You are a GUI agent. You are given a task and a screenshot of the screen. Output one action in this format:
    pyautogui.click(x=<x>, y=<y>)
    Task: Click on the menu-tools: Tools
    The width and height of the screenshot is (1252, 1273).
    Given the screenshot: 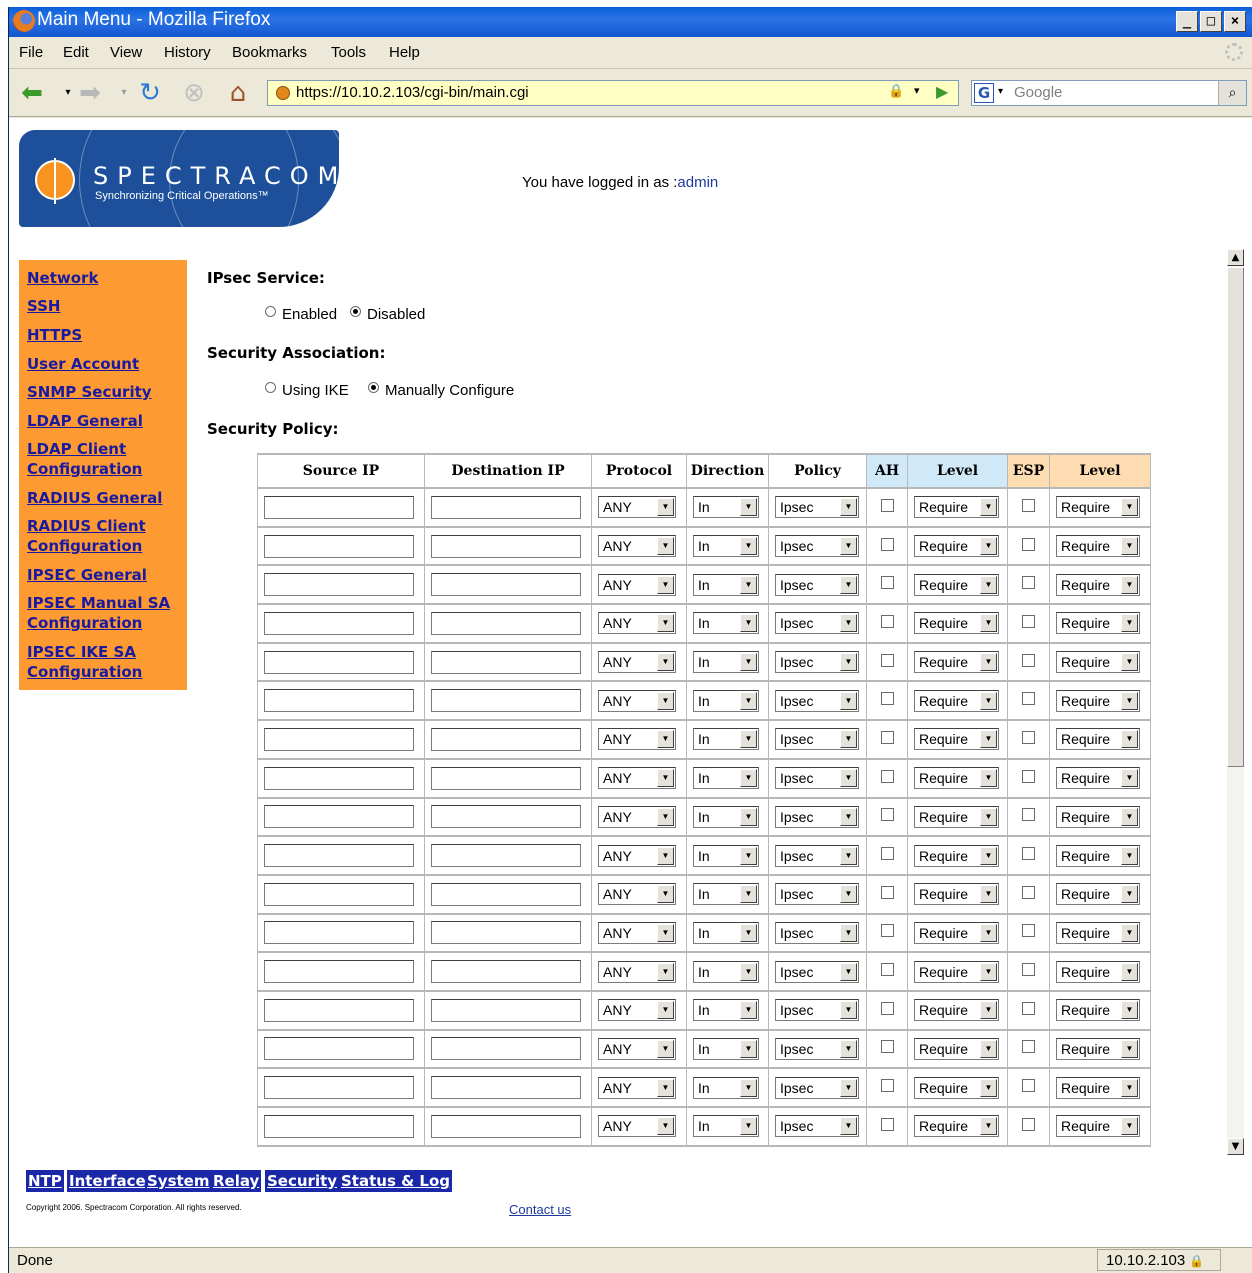 What is the action you would take?
    pyautogui.click(x=348, y=52)
    